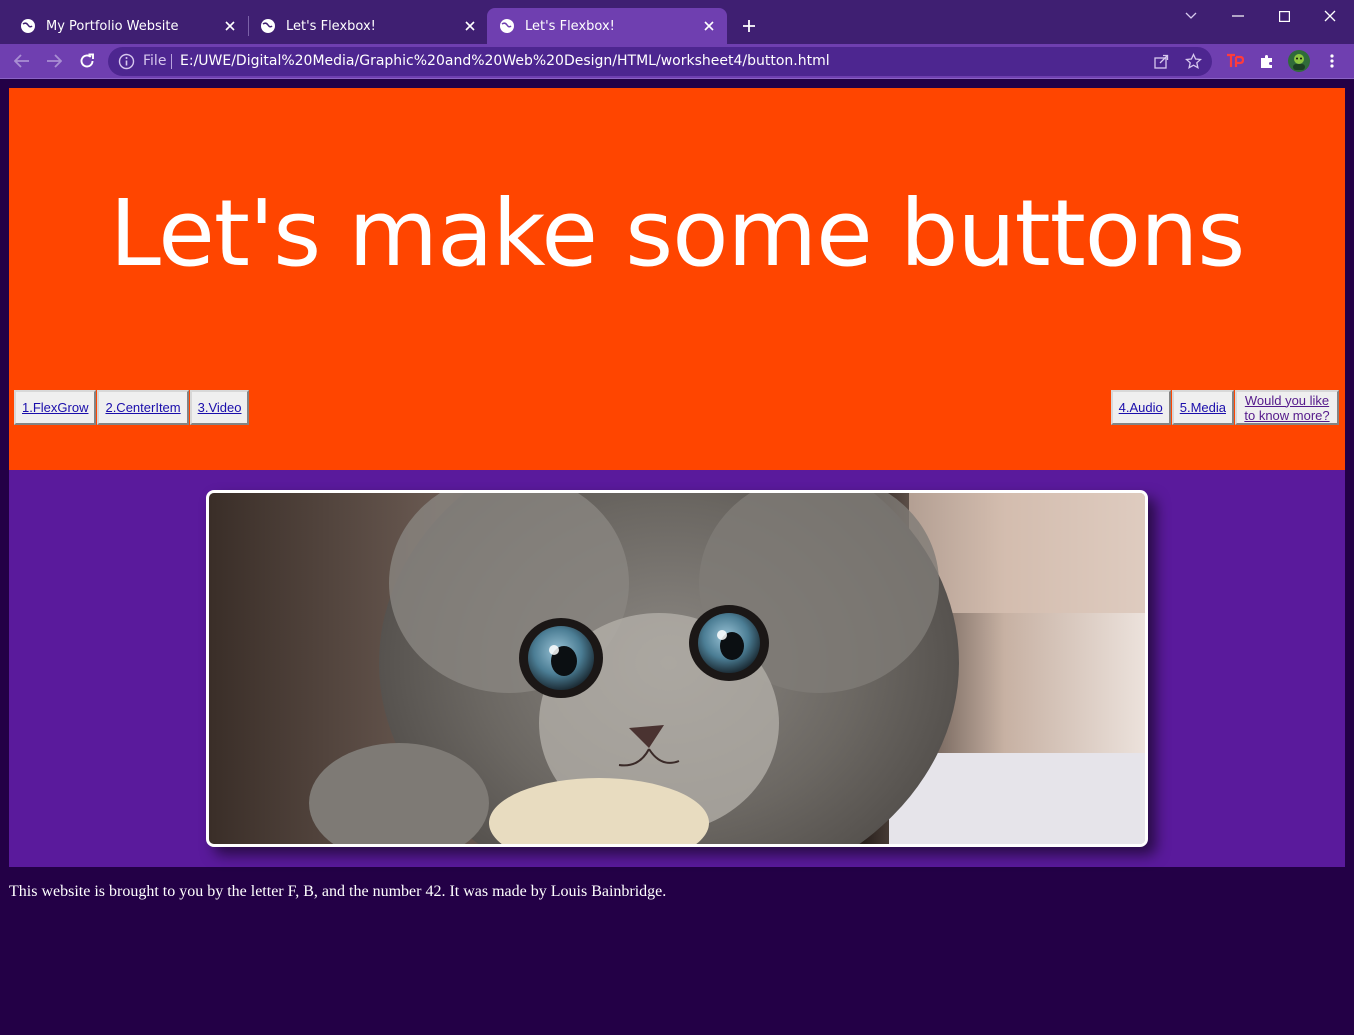 The height and width of the screenshot is (1035, 1354). I want to click on address-divider, so click(171, 61).